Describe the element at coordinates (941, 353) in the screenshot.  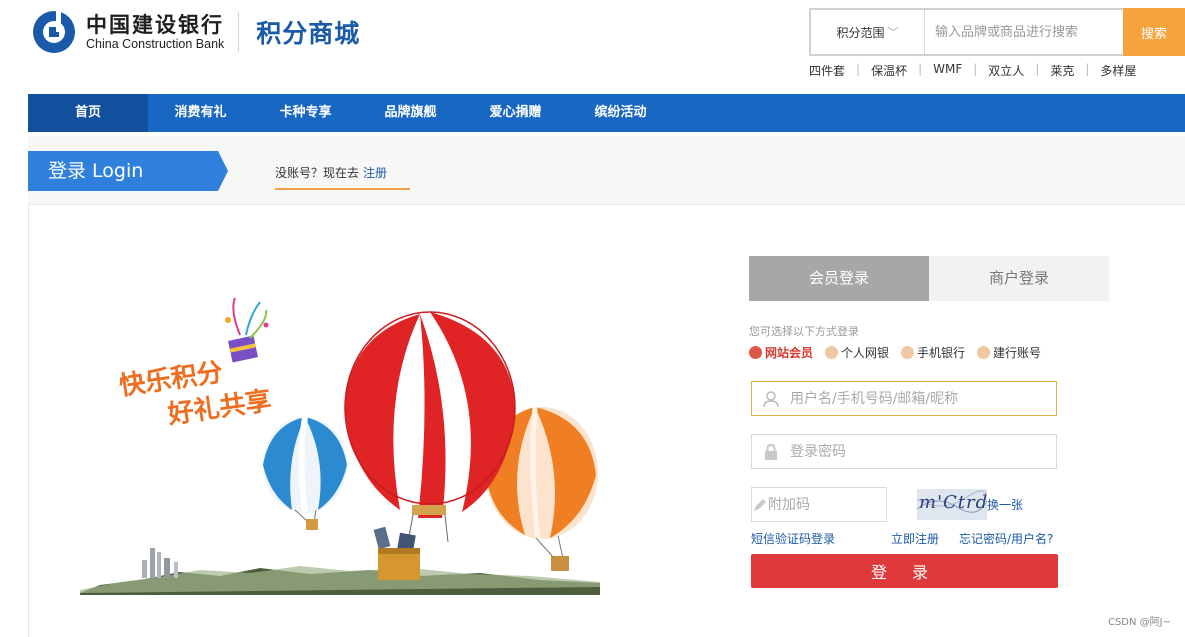
I see `method-label: 手机银行` at that location.